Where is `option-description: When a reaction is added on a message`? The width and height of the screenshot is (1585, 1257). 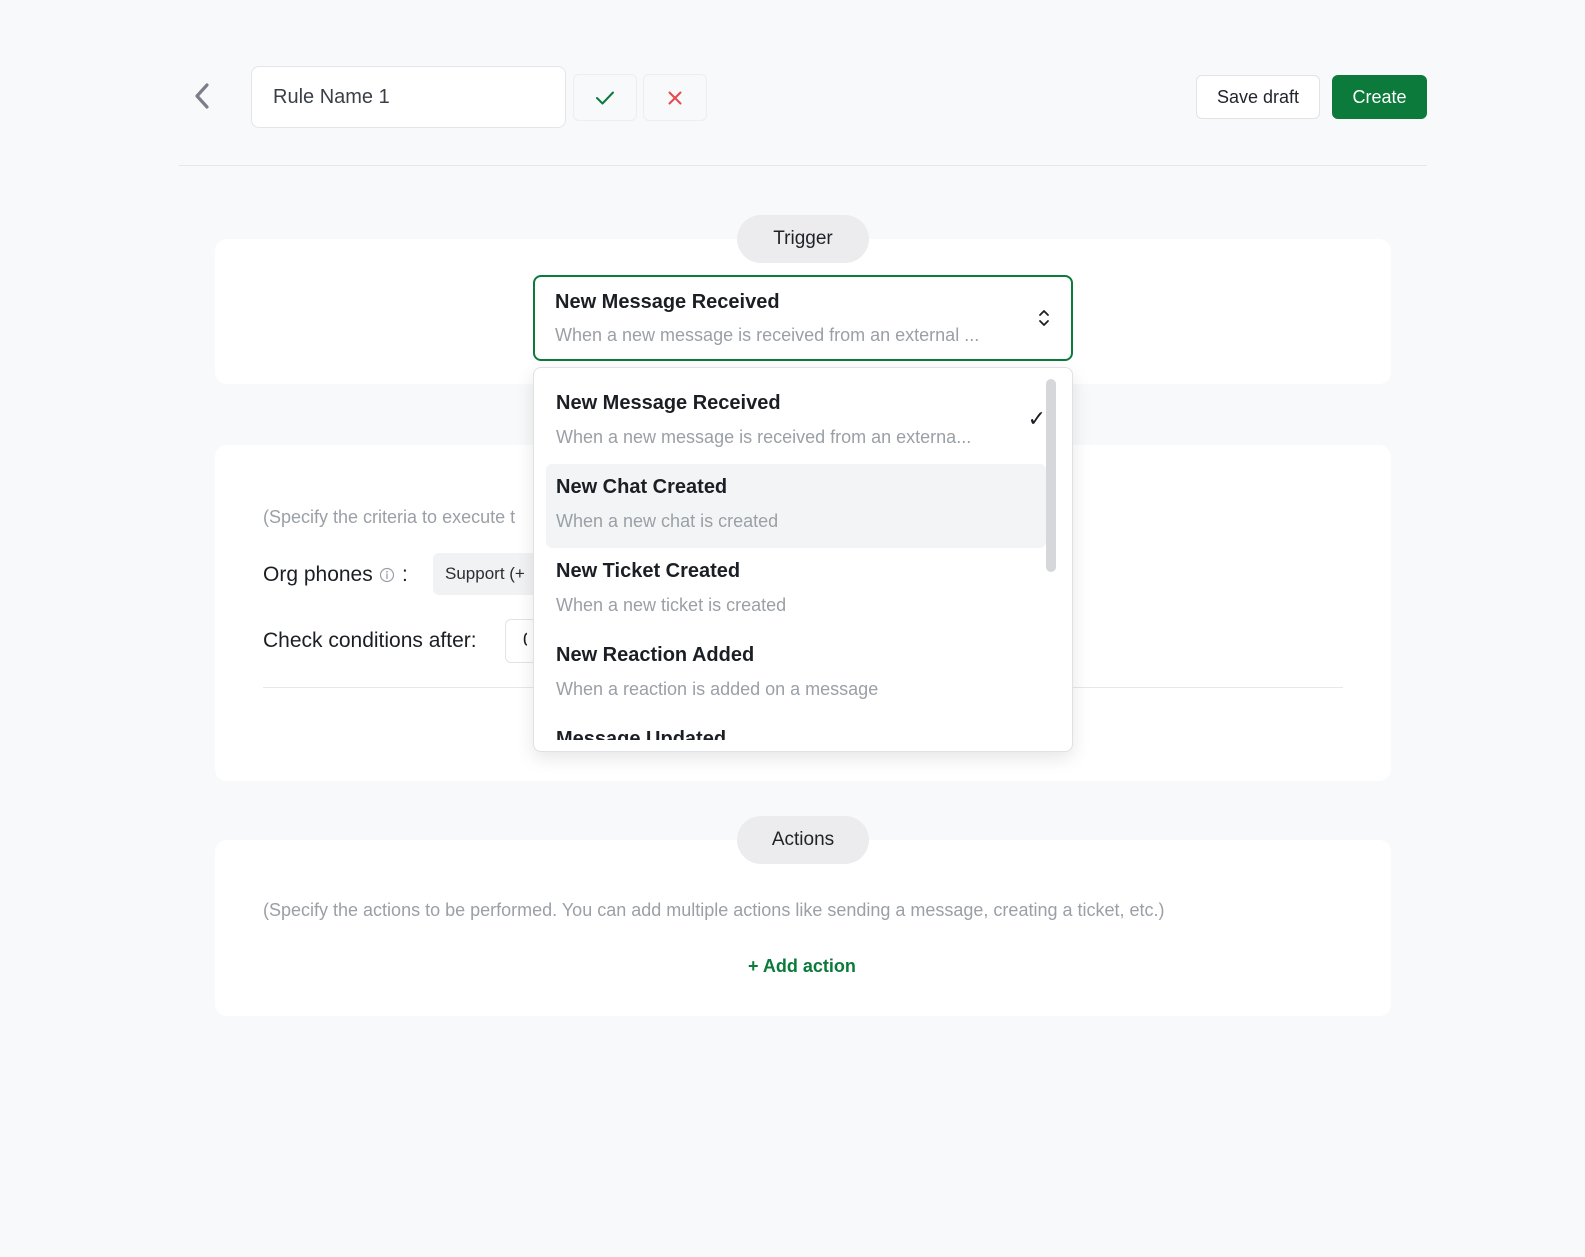
option-description: When a reaction is added on a message is located at coordinates (717, 689).